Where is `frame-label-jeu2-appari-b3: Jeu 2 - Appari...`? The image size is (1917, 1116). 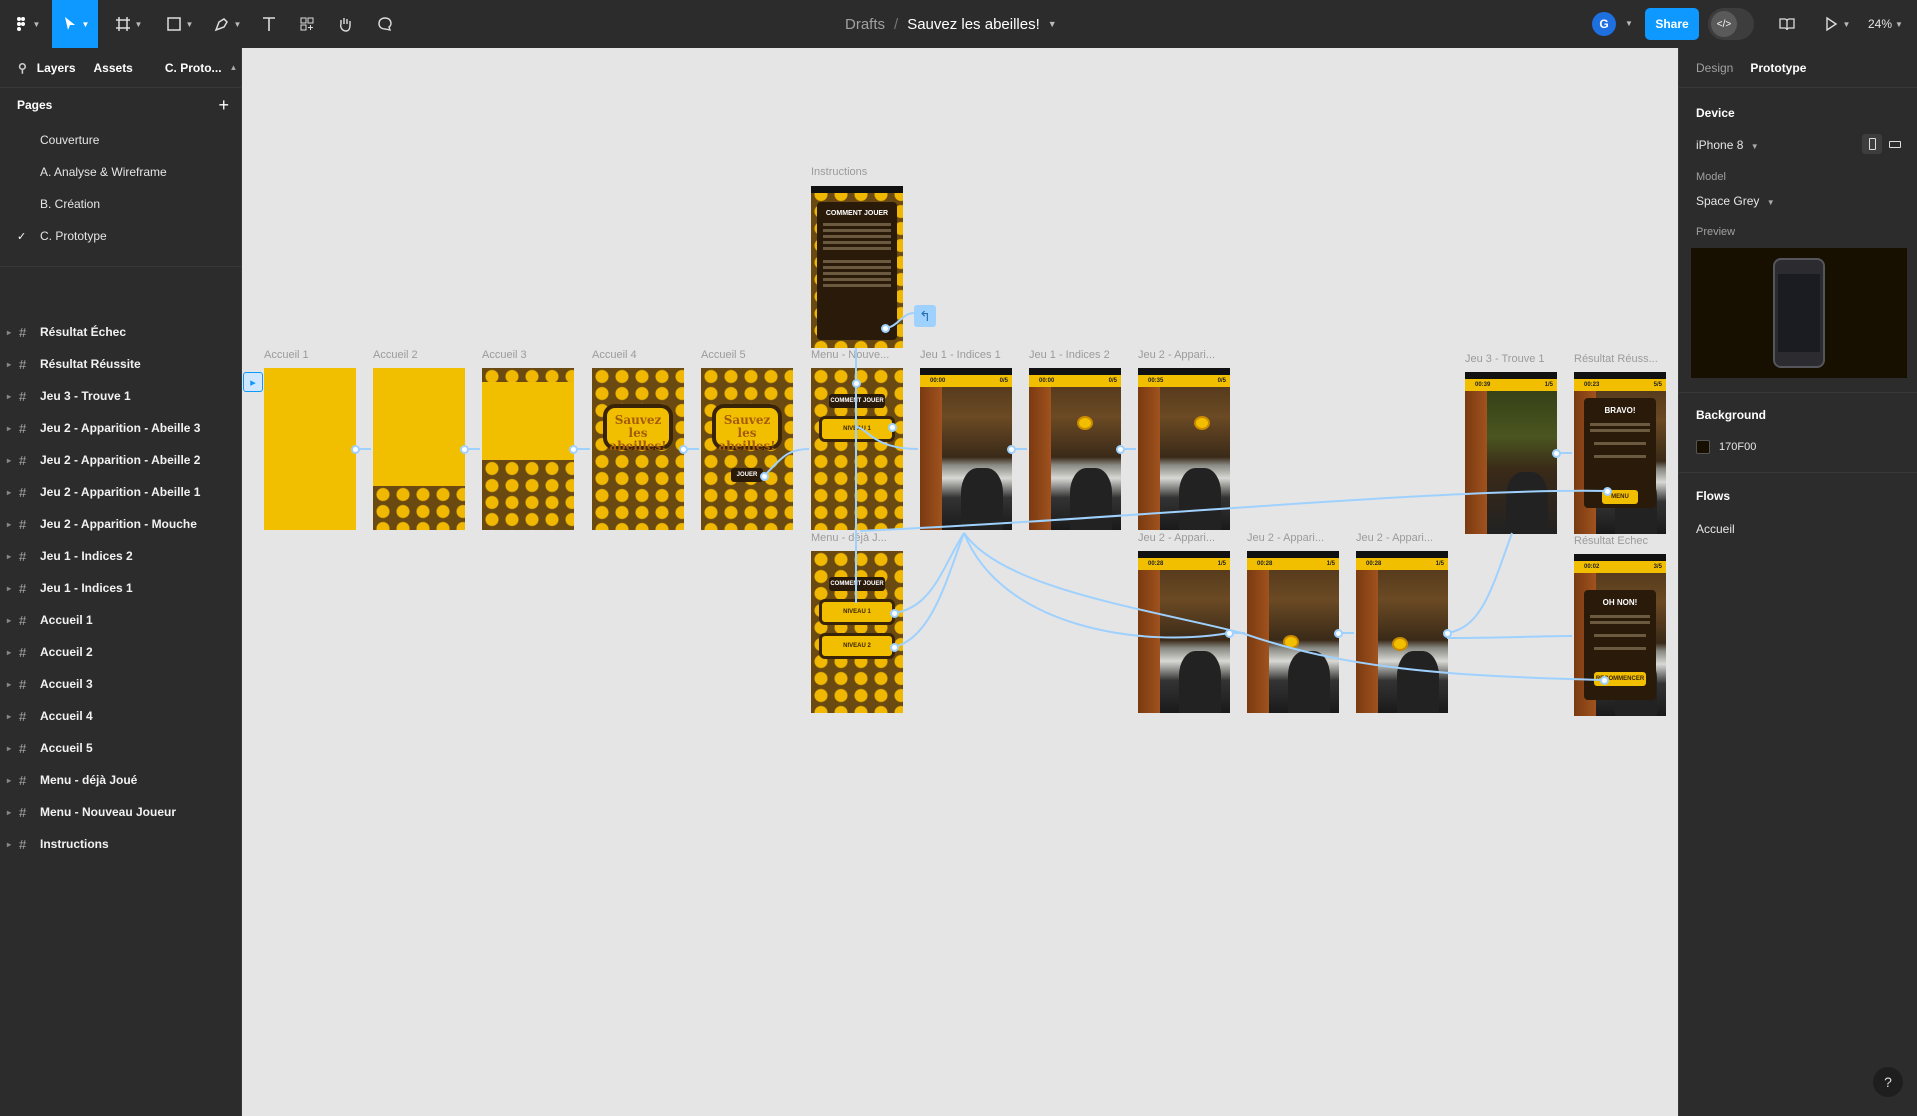
frame-label-jeu2-appari-b3: Jeu 2 - Appari... is located at coordinates (1394, 538).